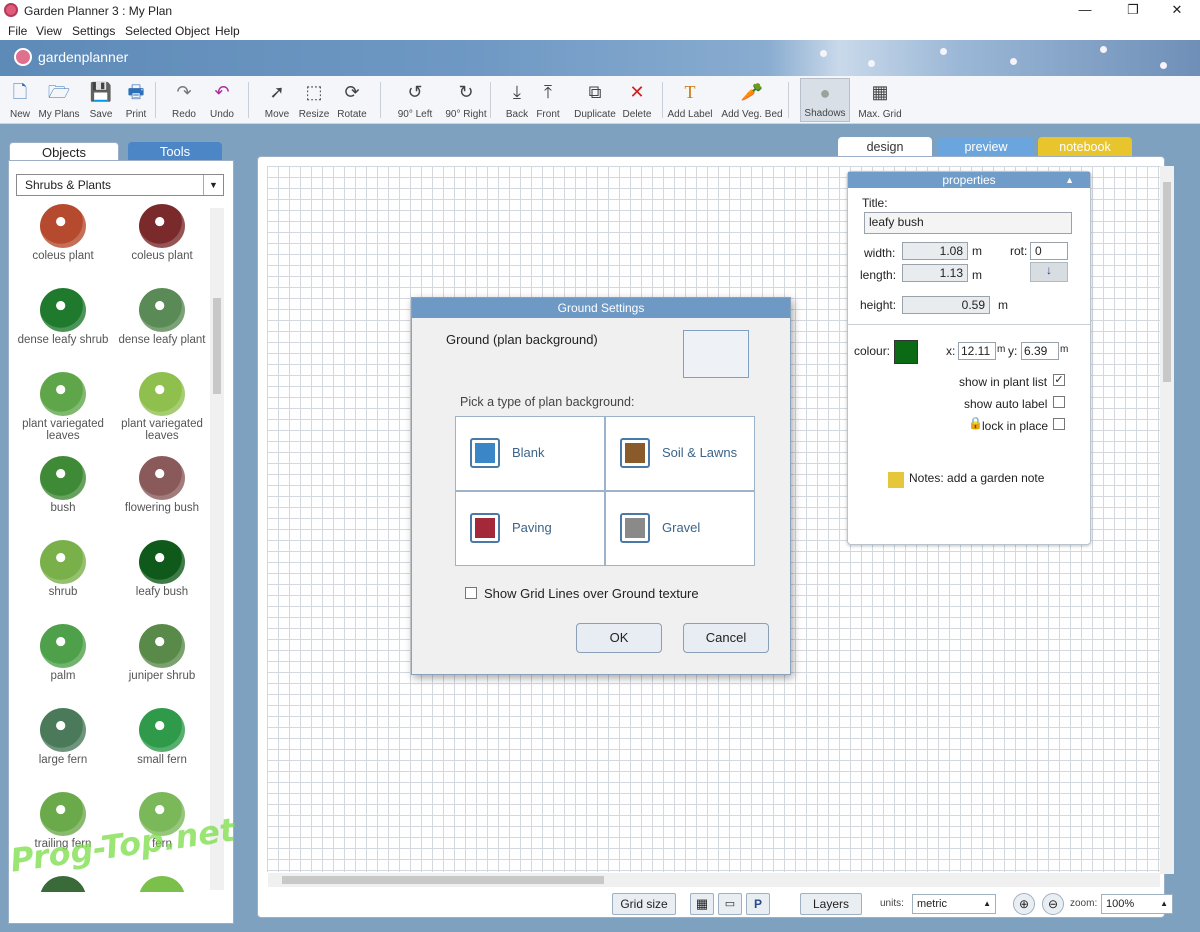 Image resolution: width=1200 pixels, height=932 pixels. What do you see at coordinates (59, 100) in the screenshot?
I see `my-plans-button: 🗁 My Plans` at bounding box center [59, 100].